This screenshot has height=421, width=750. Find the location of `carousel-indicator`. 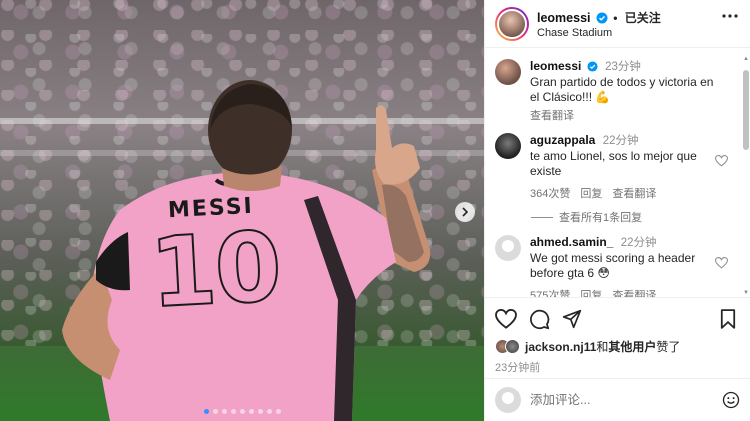

carousel-indicator is located at coordinates (242, 411).